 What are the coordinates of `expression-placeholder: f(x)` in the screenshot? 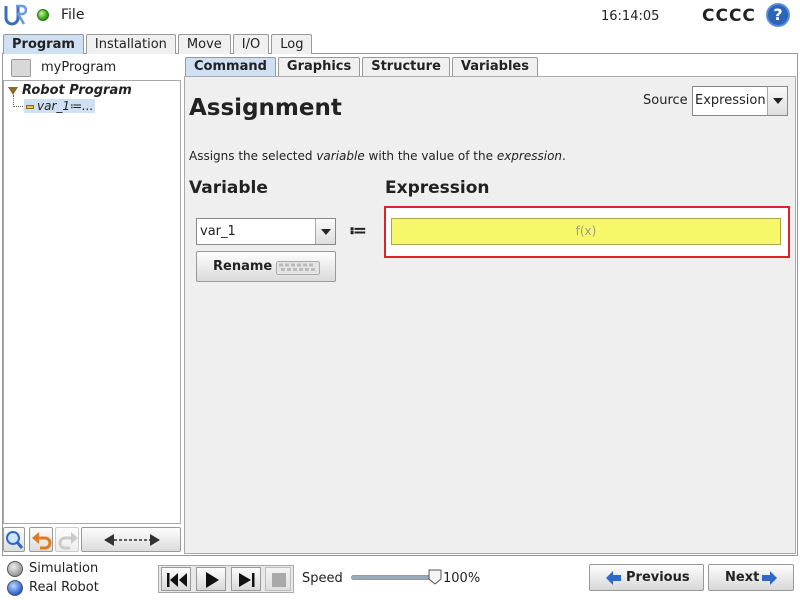 It's located at (586, 231).